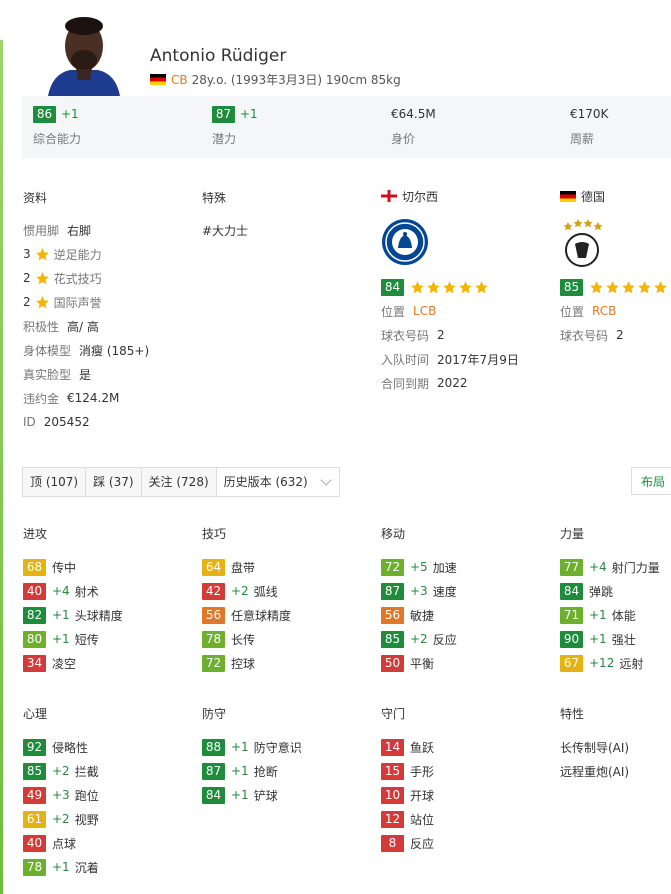 The image size is (671, 894). What do you see at coordinates (582, 139) in the screenshot?
I see `wage-label: 周薪` at bounding box center [582, 139].